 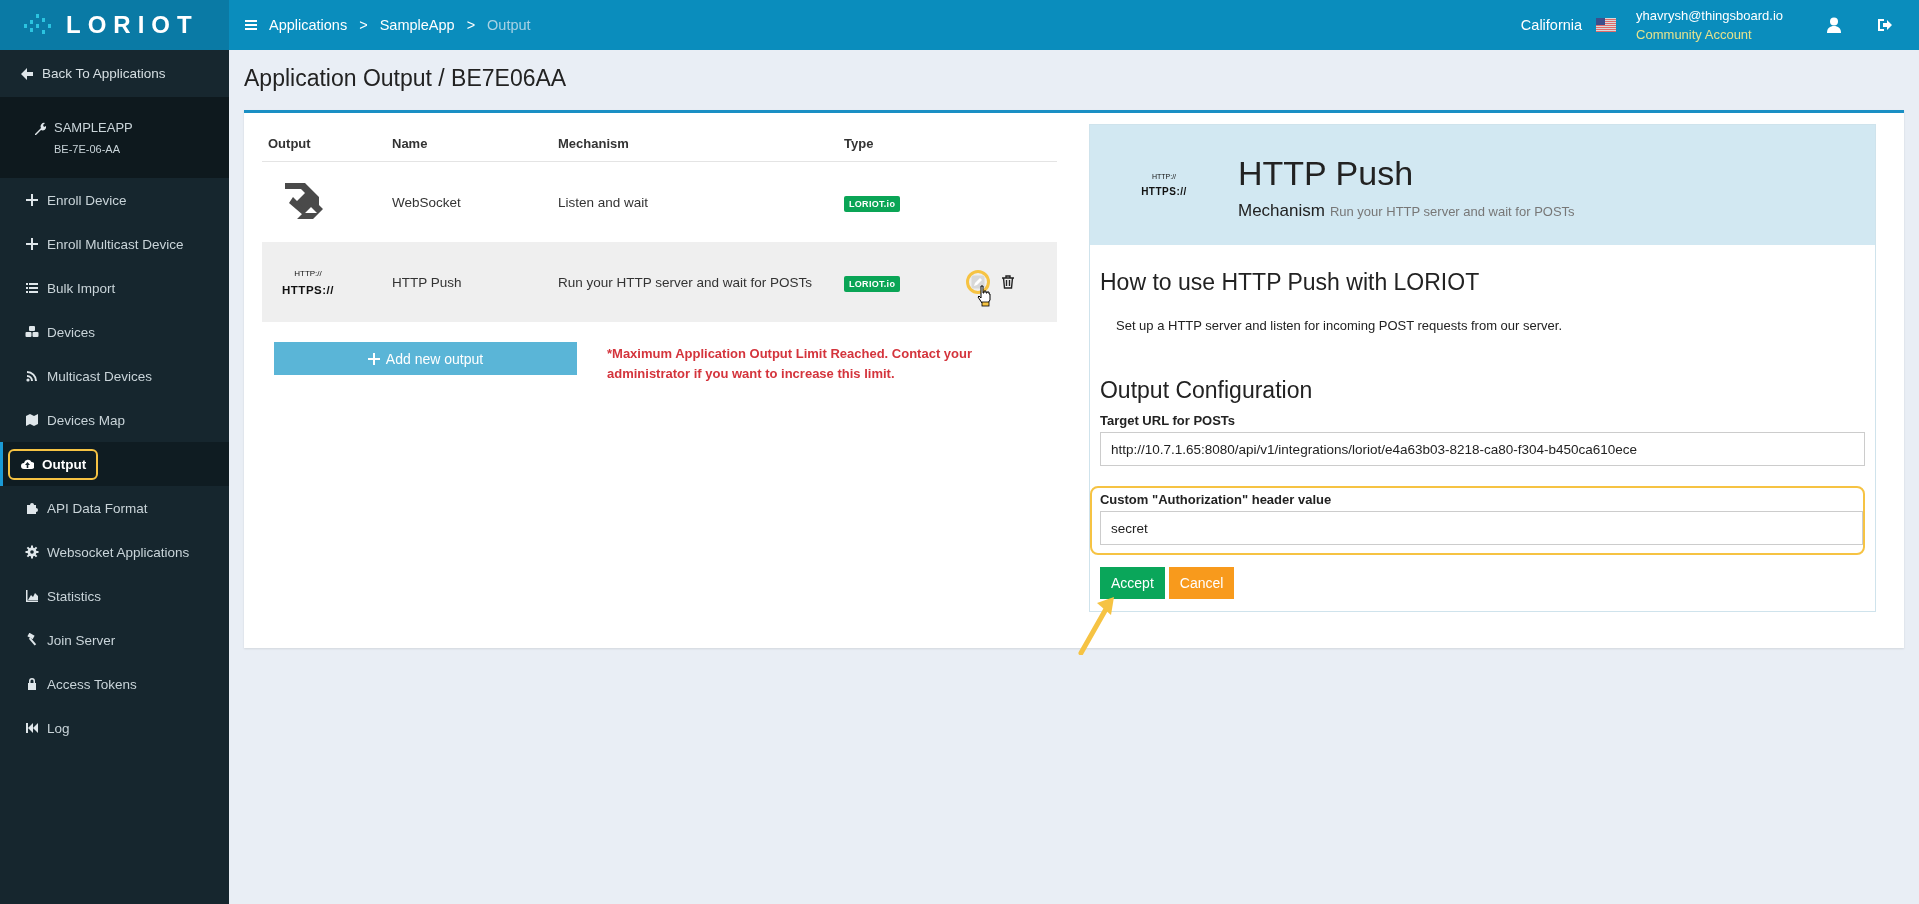 I want to click on sidebar-item: API Data Format, so click(x=86, y=508).